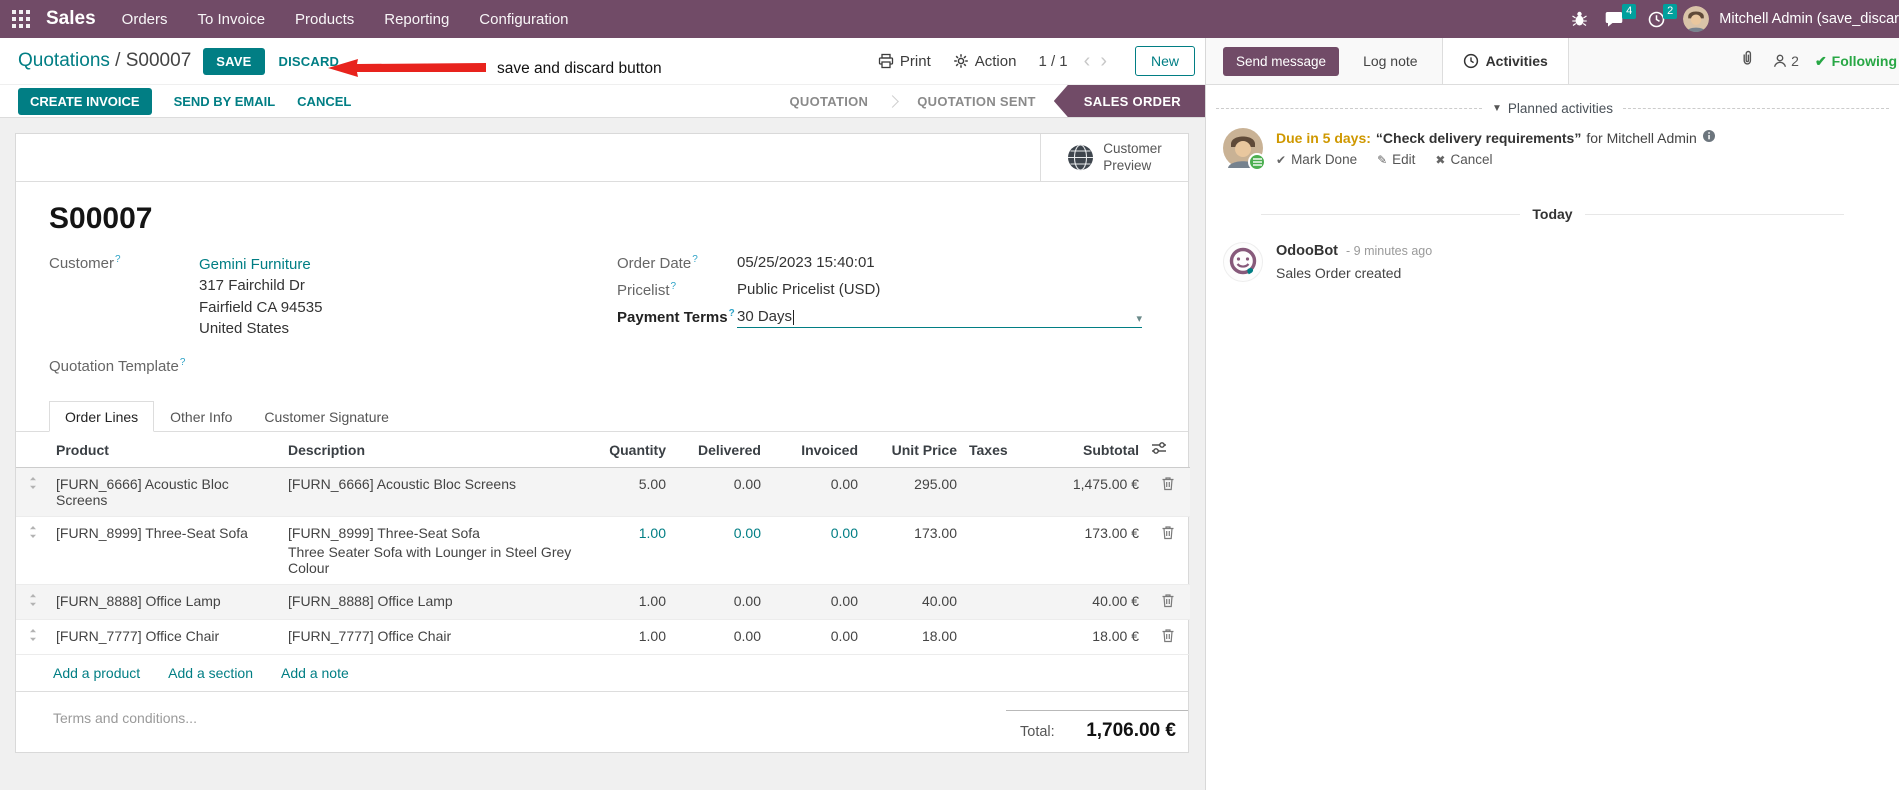 This screenshot has height=790, width=1899. Describe the element at coordinates (1053, 61) in the screenshot. I see `pager: 1 / 1` at that location.